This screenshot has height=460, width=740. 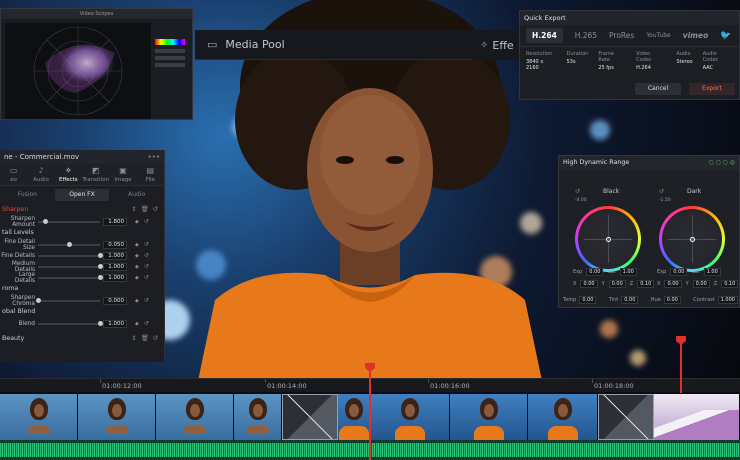 I want to click on media-pool-button: Media Pool, so click(x=254, y=44).